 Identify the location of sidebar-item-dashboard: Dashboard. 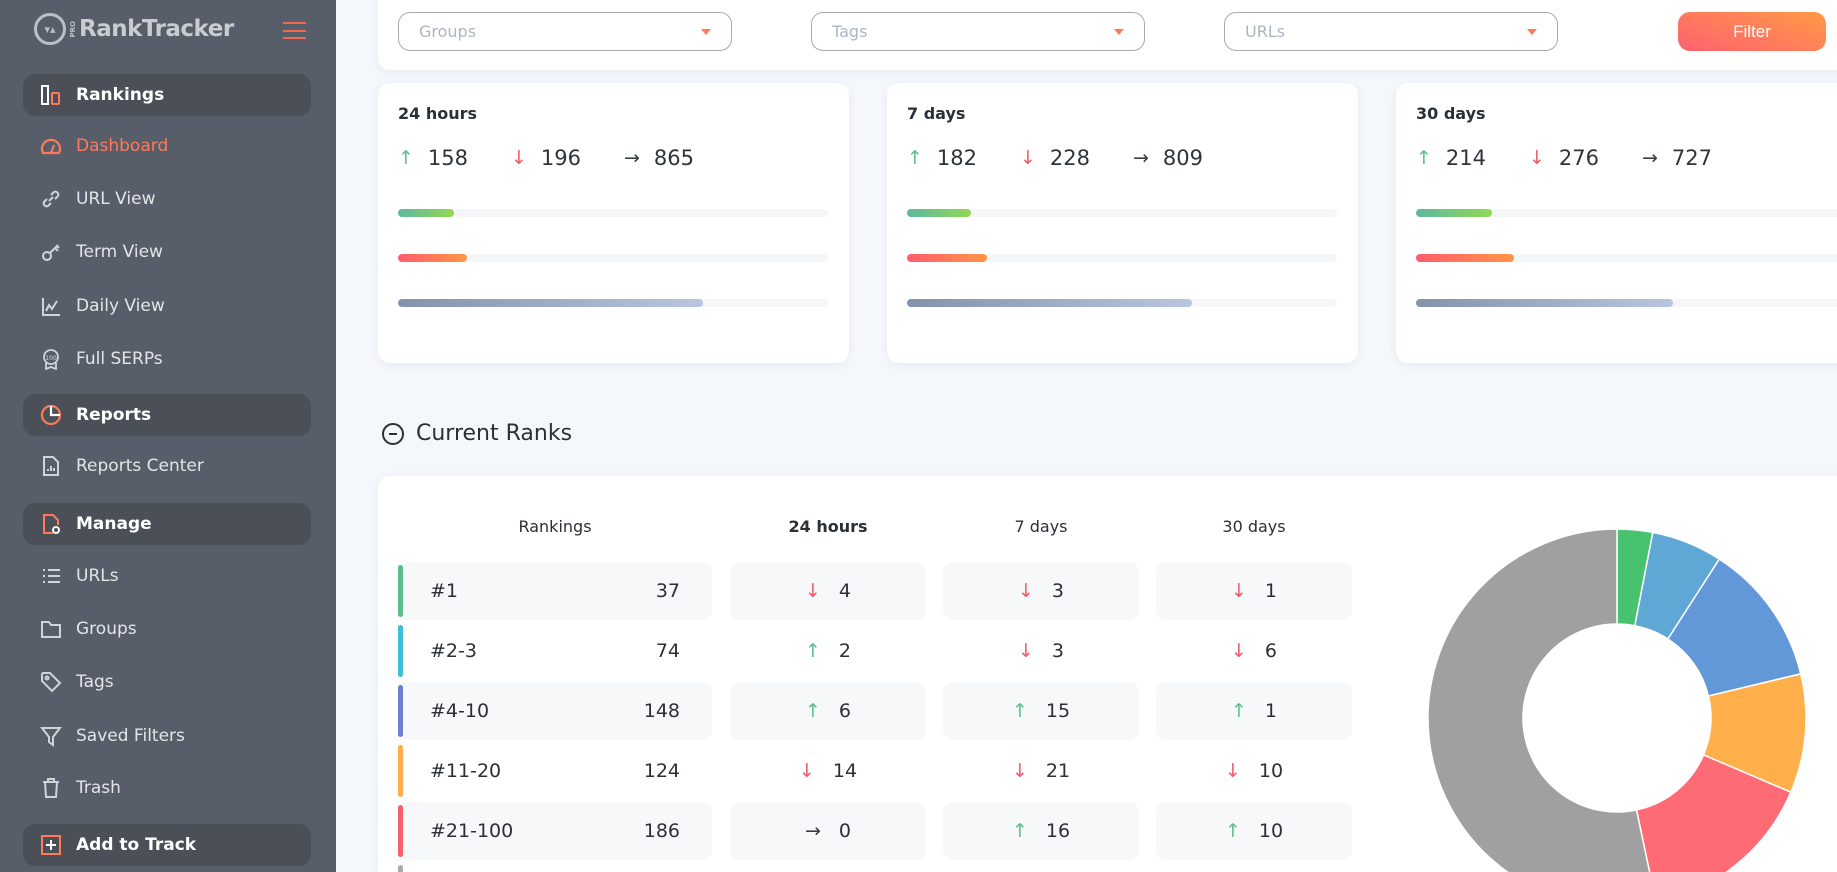
(167, 146).